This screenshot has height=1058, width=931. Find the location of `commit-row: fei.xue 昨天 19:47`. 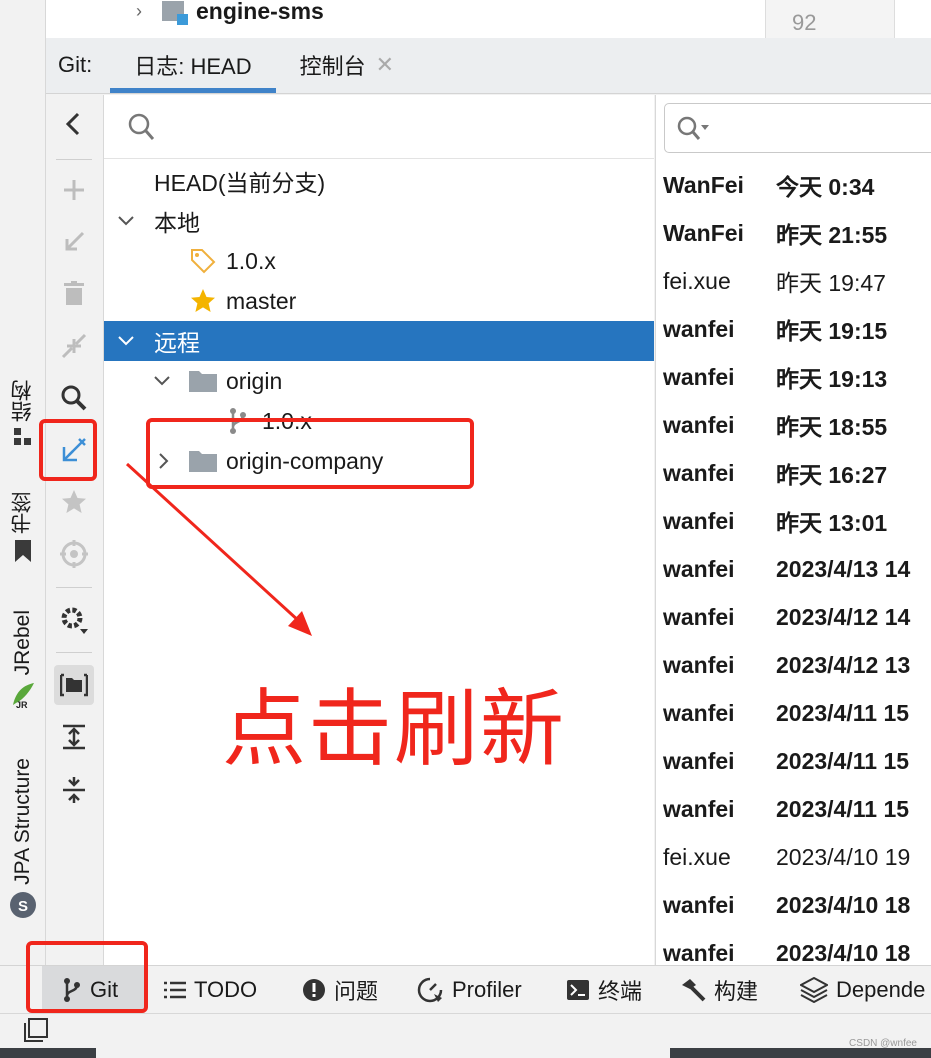

commit-row: fei.xue 昨天 19:47 is located at coordinates (793, 281).